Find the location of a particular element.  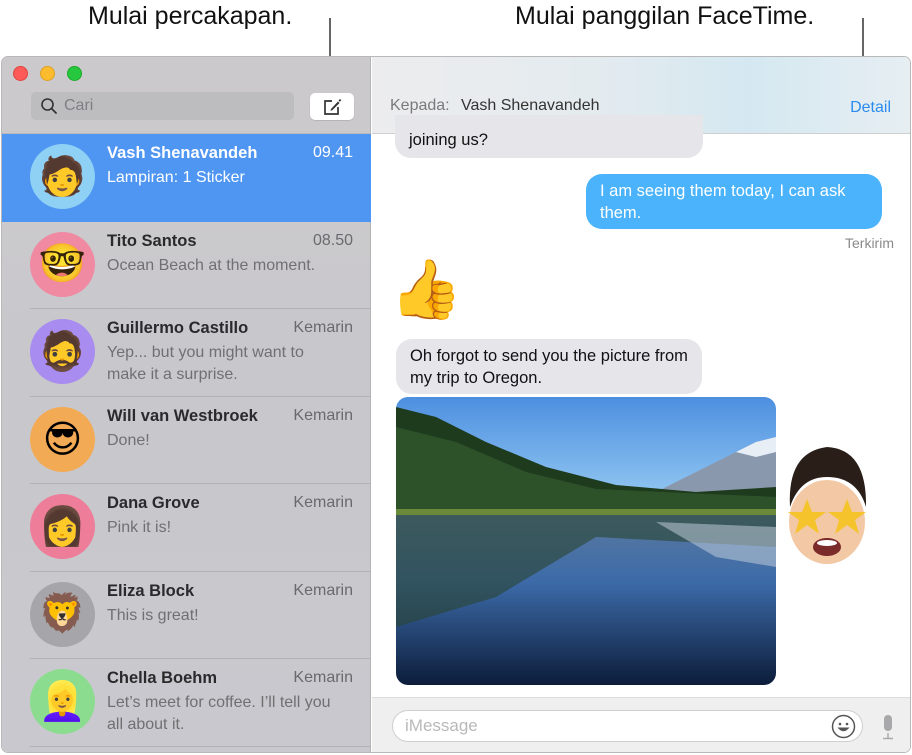

details-button: Detail is located at coordinates (870, 108).